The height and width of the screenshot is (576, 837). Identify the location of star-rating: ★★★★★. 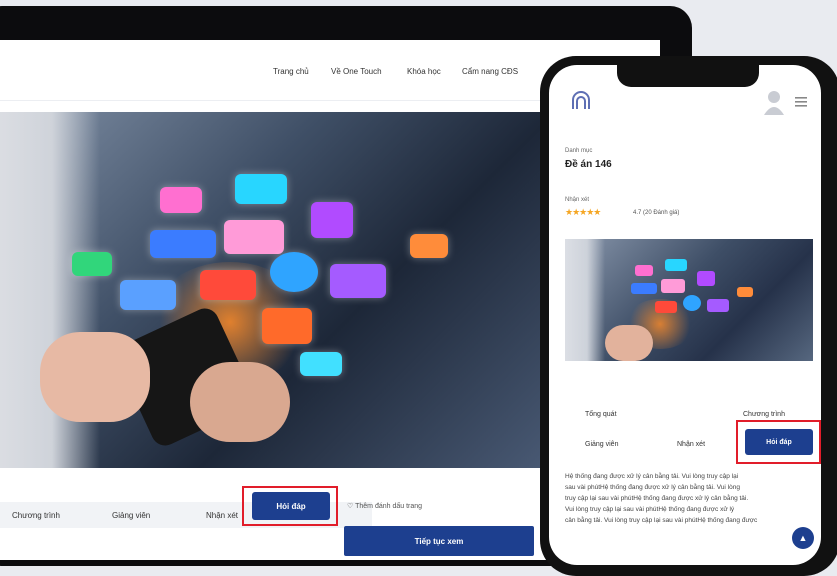
(583, 212).